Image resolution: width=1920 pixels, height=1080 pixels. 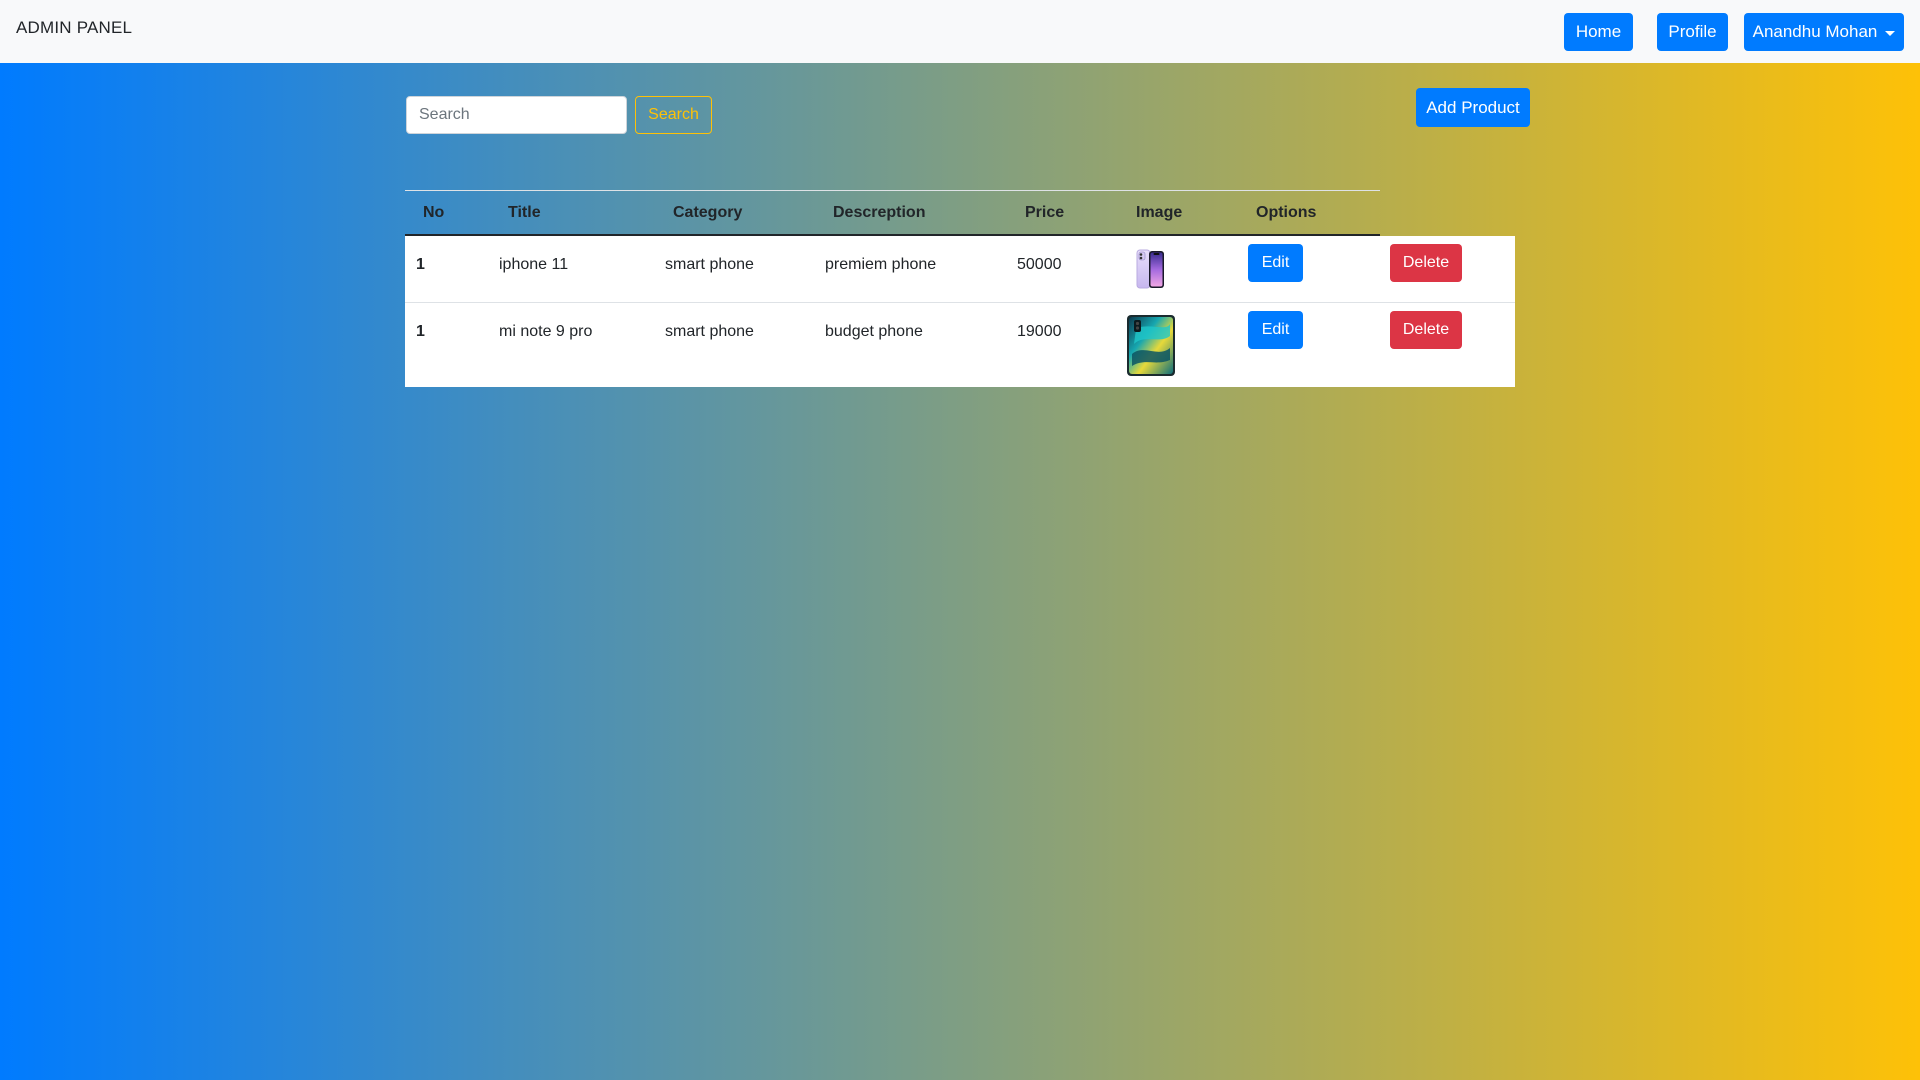 What do you see at coordinates (1890, 33) in the screenshot?
I see `caret-down-icon` at bounding box center [1890, 33].